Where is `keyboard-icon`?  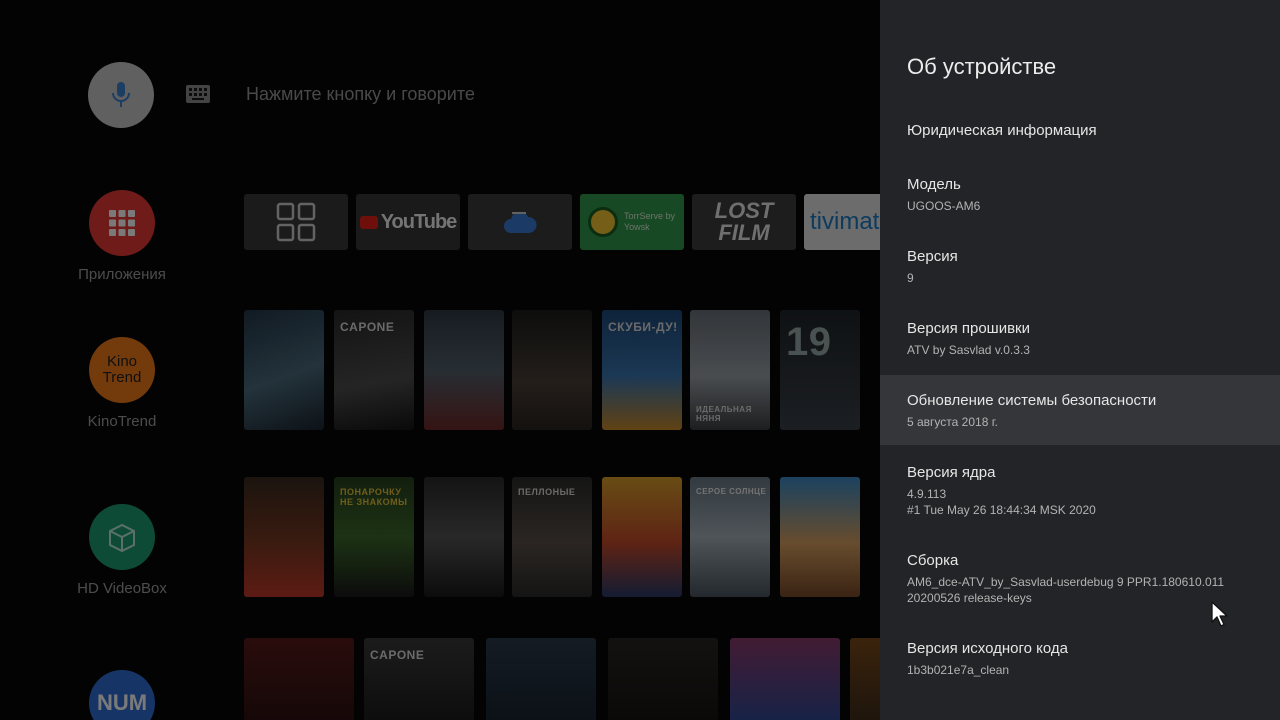
keyboard-icon is located at coordinates (198, 94).